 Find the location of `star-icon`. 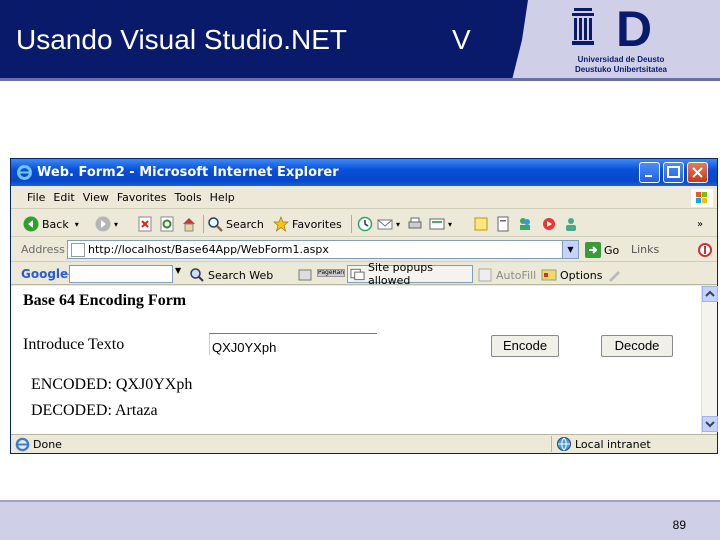

star-icon is located at coordinates (281, 224).